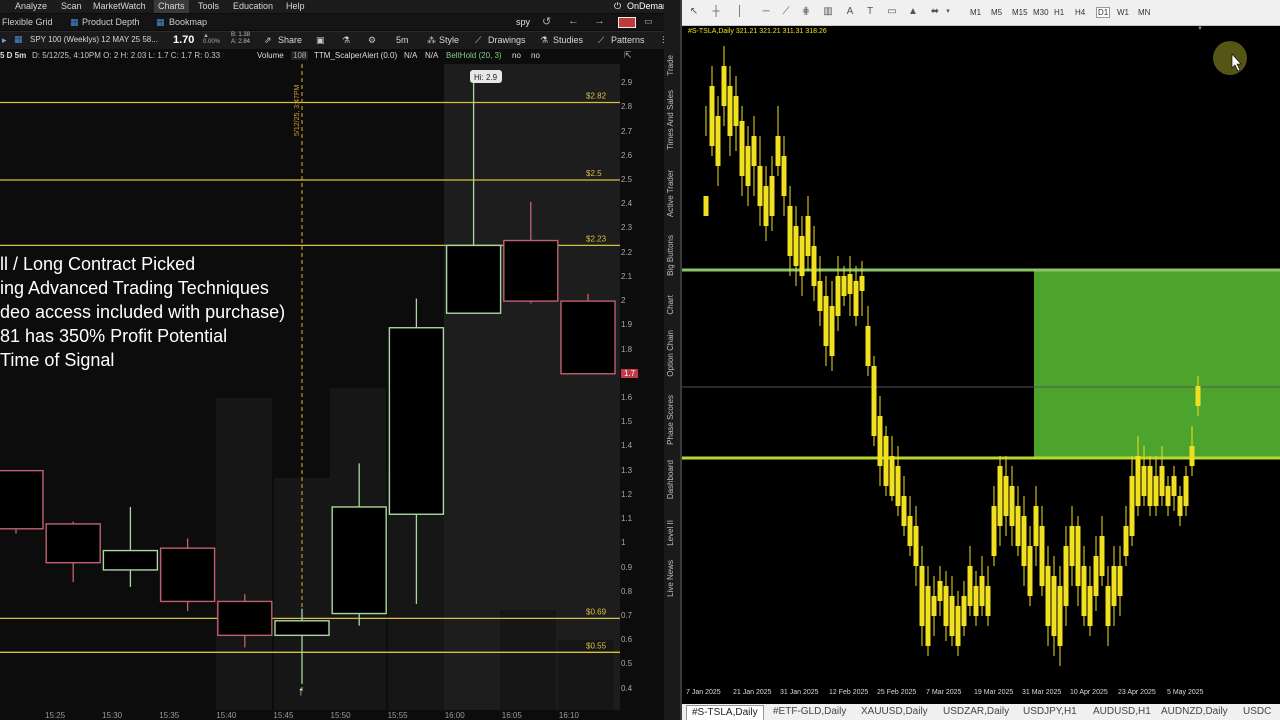 The image size is (1280, 720). I want to click on patterns-button: Patterns, so click(628, 40).